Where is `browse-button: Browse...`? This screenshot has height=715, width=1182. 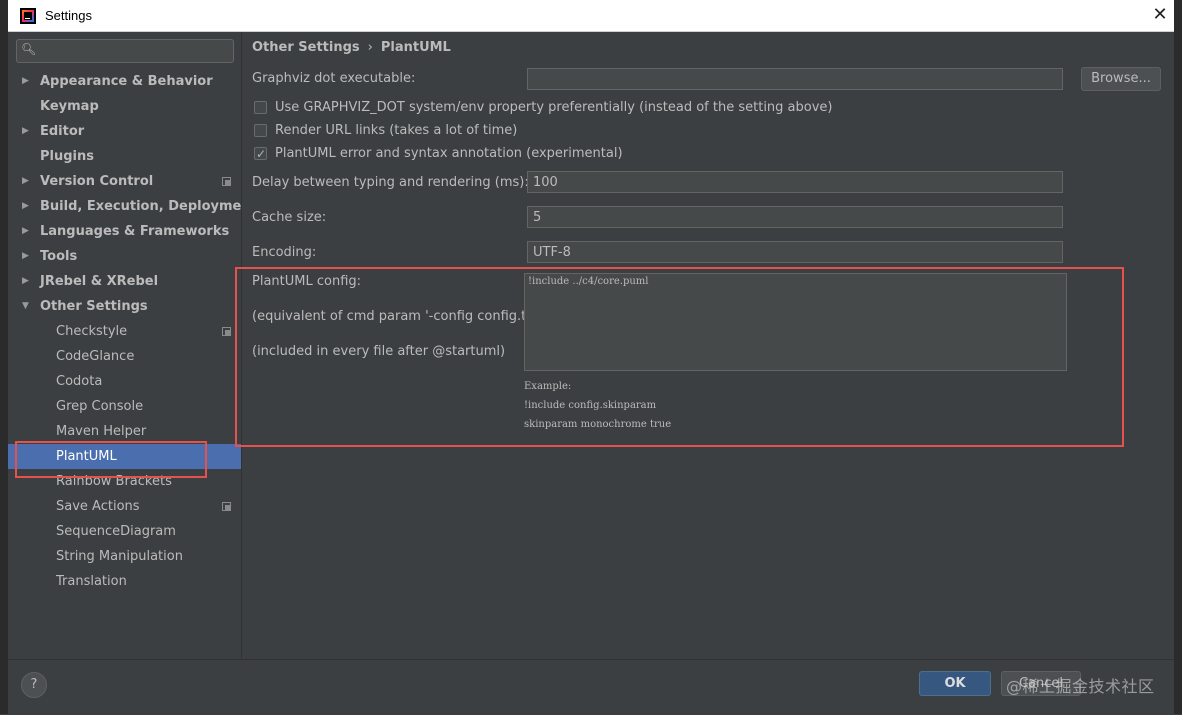
browse-button: Browse... is located at coordinates (1121, 79).